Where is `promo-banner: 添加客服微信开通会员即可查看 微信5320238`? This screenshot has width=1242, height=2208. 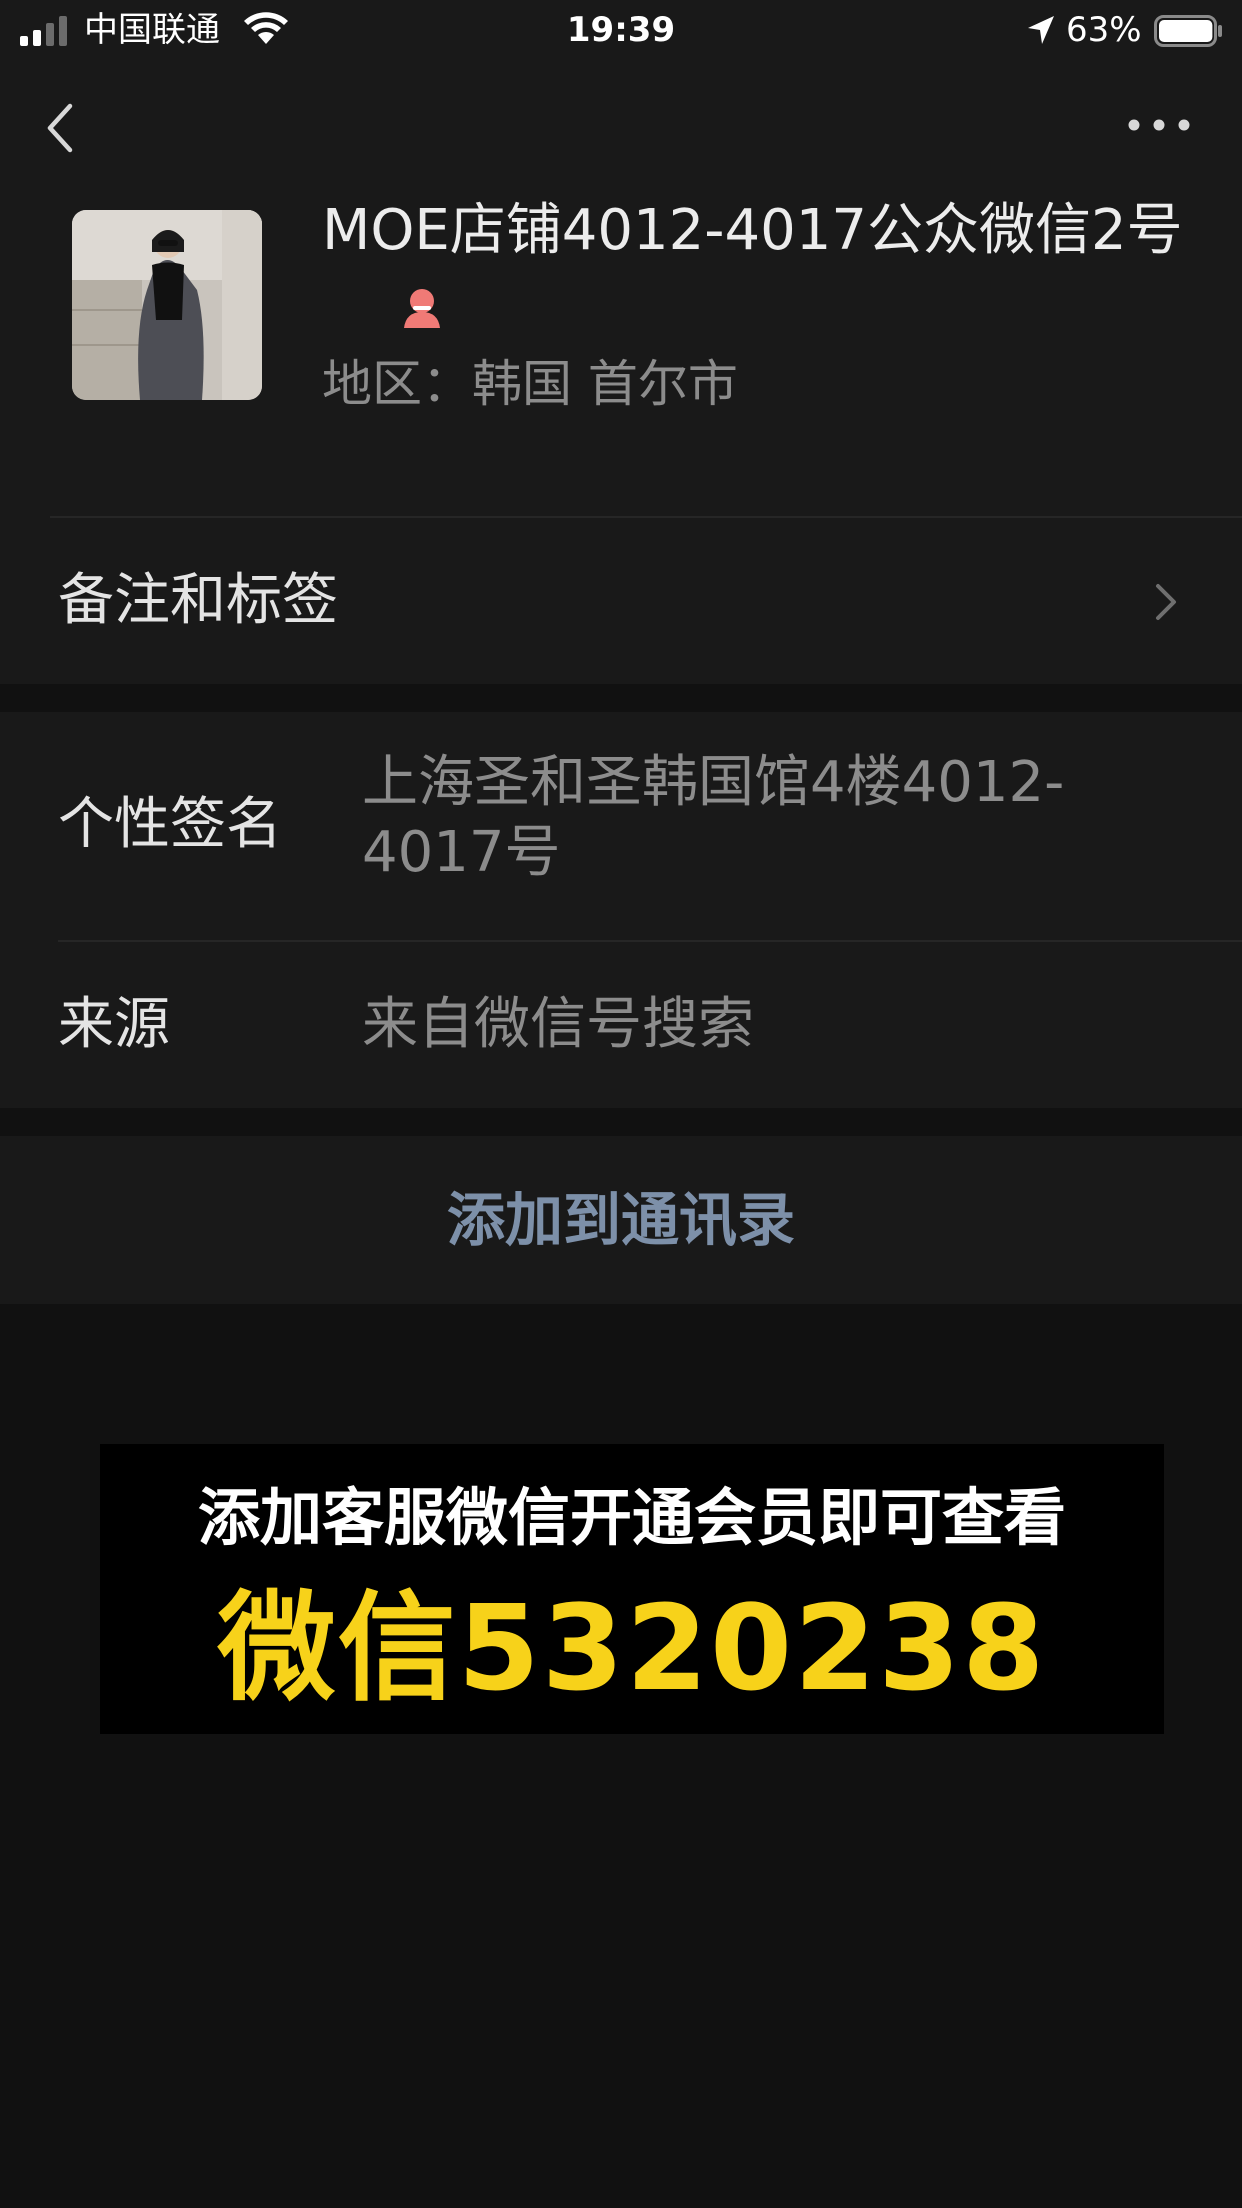 promo-banner: 添加客服微信开通会员即可查看 微信5320238 is located at coordinates (632, 1589).